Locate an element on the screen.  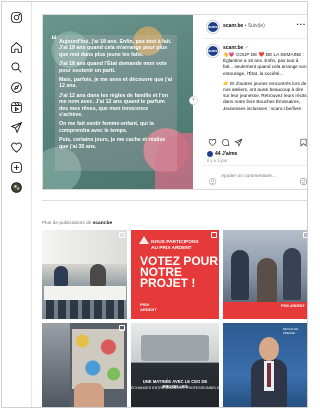
thumbnail-text: ARDENT is located at coordinates (148, 309).